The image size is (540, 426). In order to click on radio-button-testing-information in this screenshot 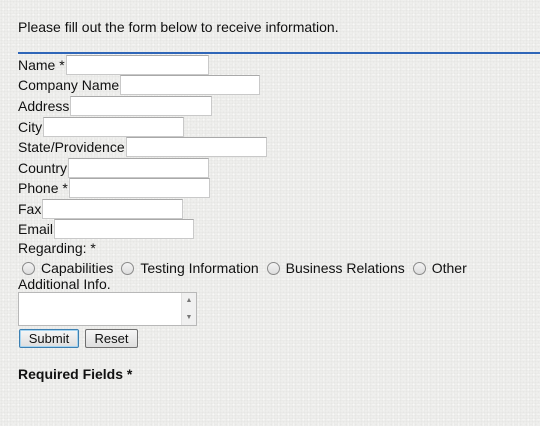, I will do `click(128, 268)`.